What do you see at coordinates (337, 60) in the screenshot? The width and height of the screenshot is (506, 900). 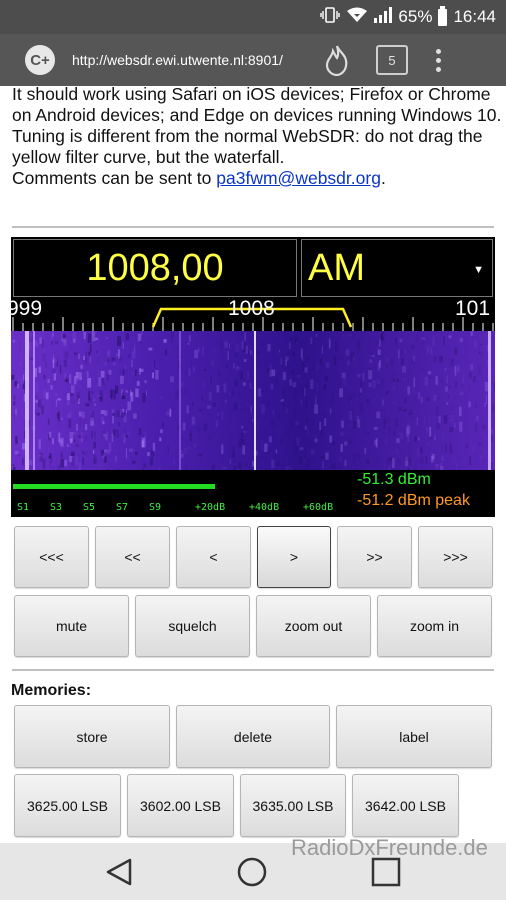 I see `flame-icon` at bounding box center [337, 60].